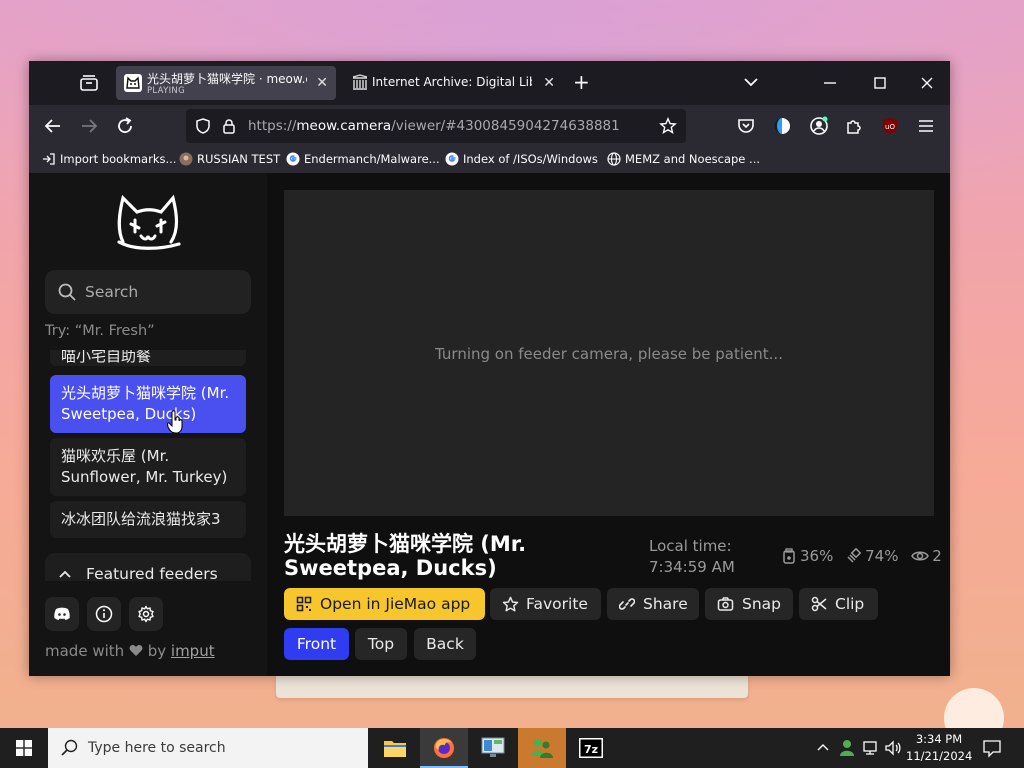 The image size is (1024, 768). What do you see at coordinates (125, 126) in the screenshot?
I see `reload-icon` at bounding box center [125, 126].